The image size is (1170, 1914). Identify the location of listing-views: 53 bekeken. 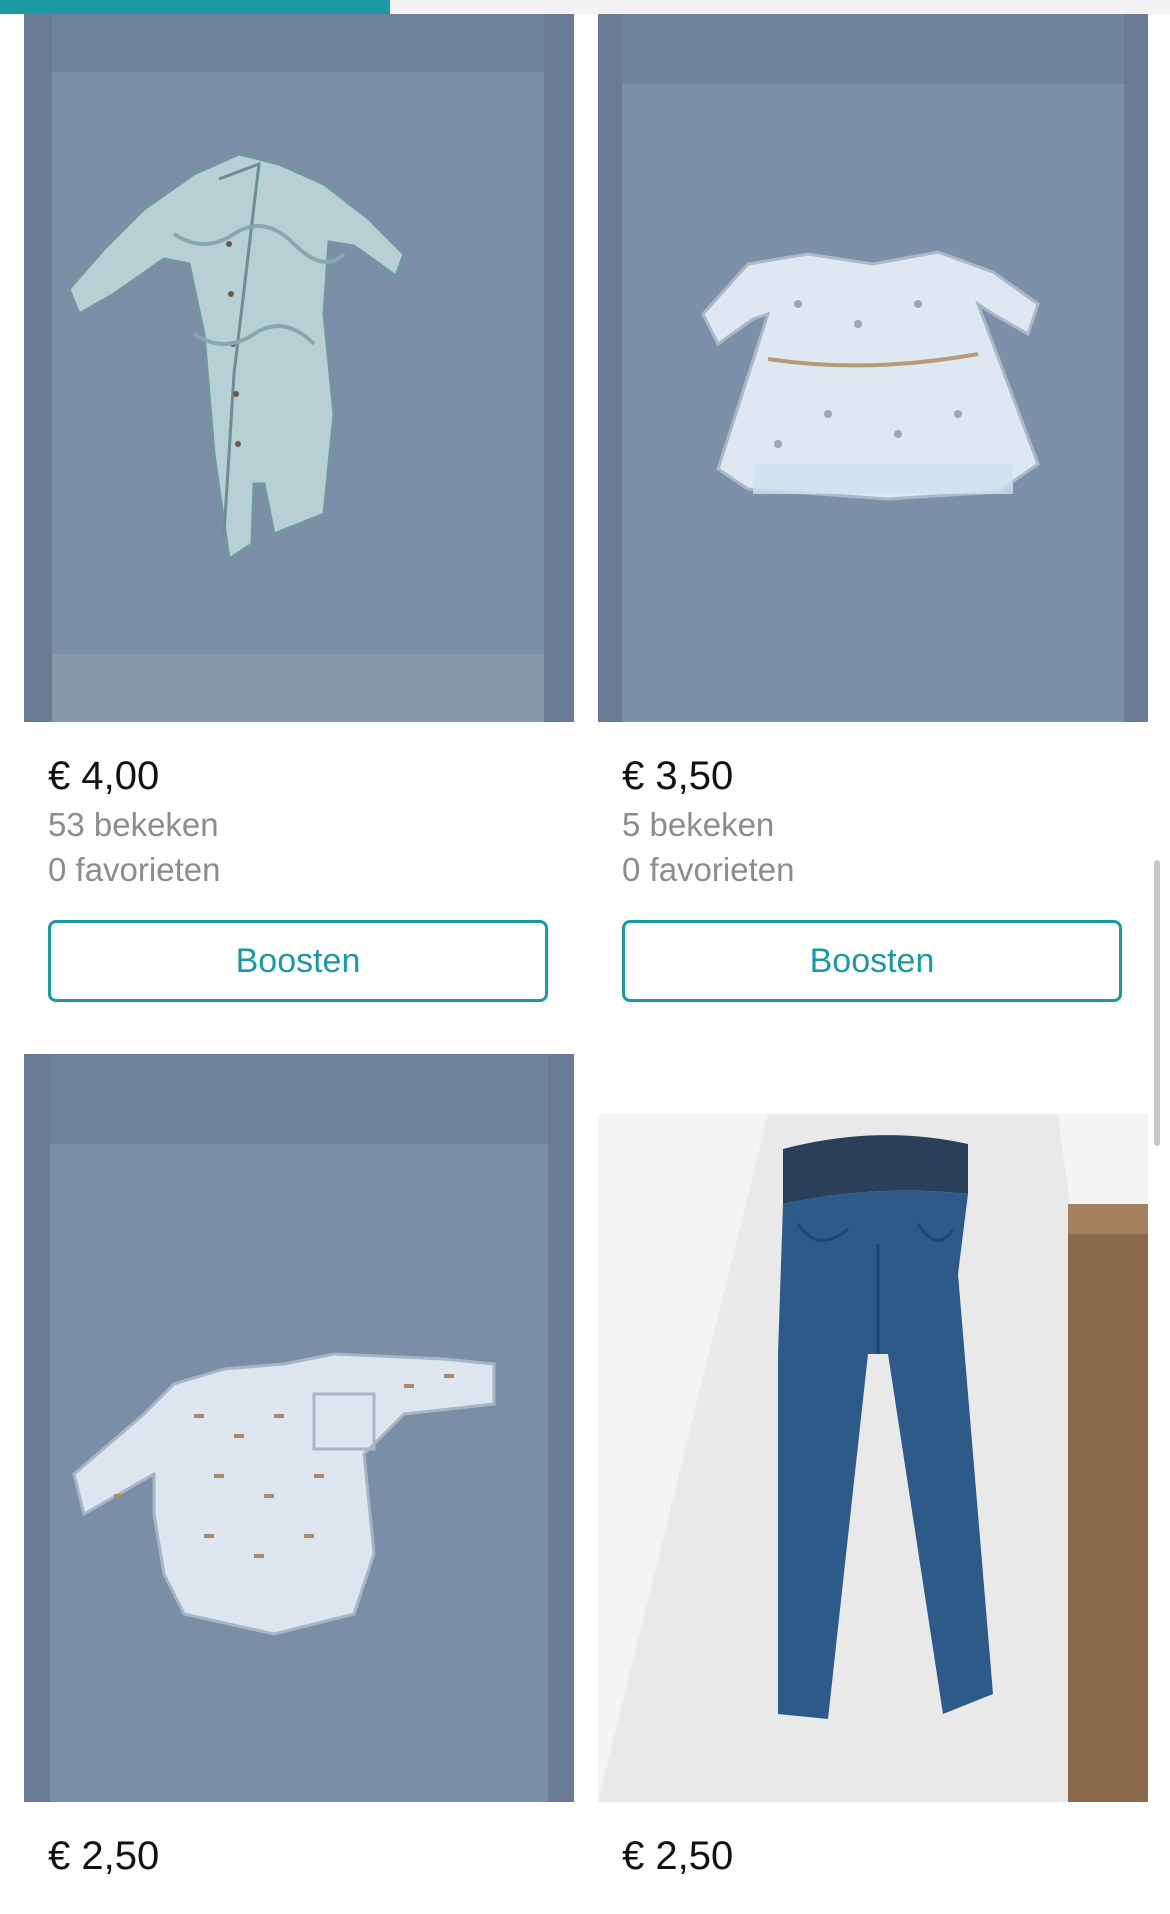
(133, 824).